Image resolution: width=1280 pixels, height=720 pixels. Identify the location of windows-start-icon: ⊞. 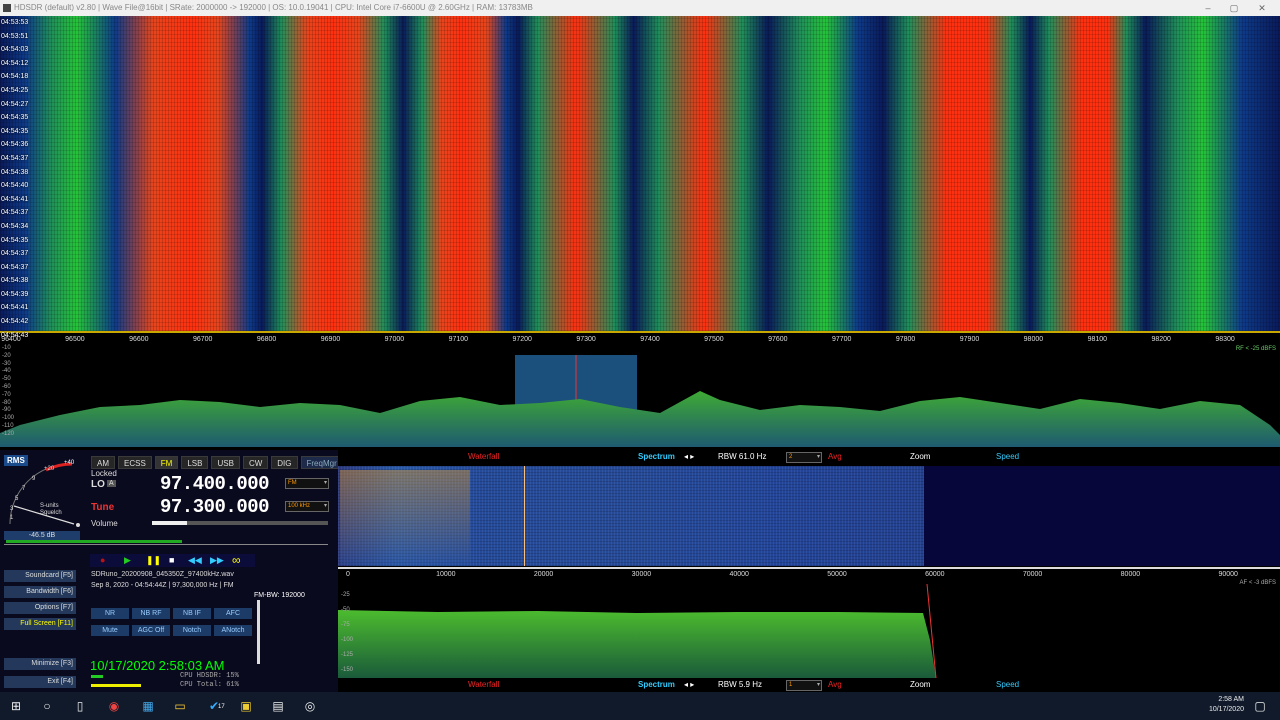
(16, 706).